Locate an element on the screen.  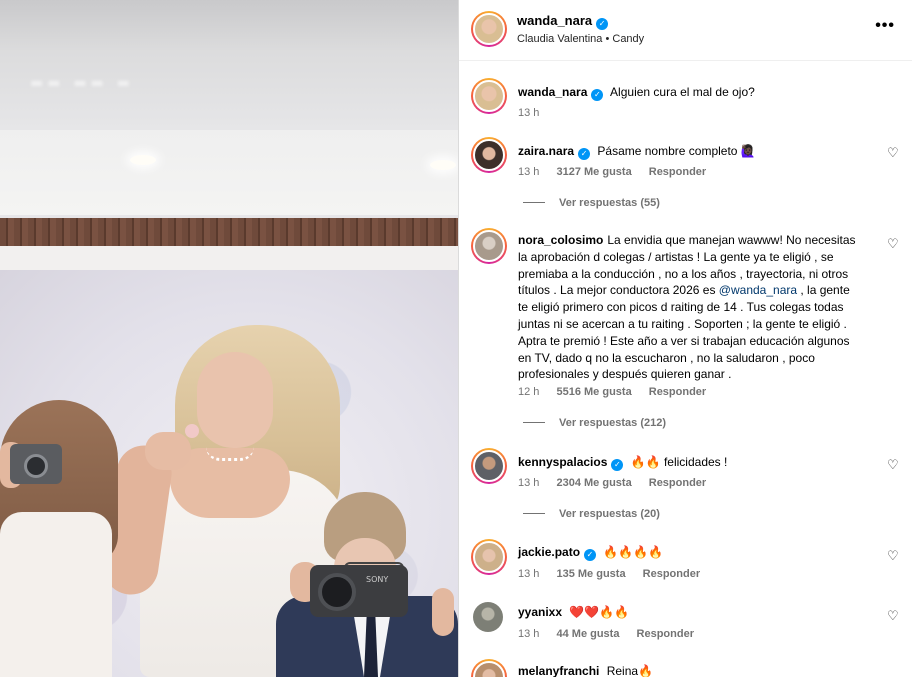
comment-emoji: 🙋🏿‍♀️ is located at coordinates (748, 151).